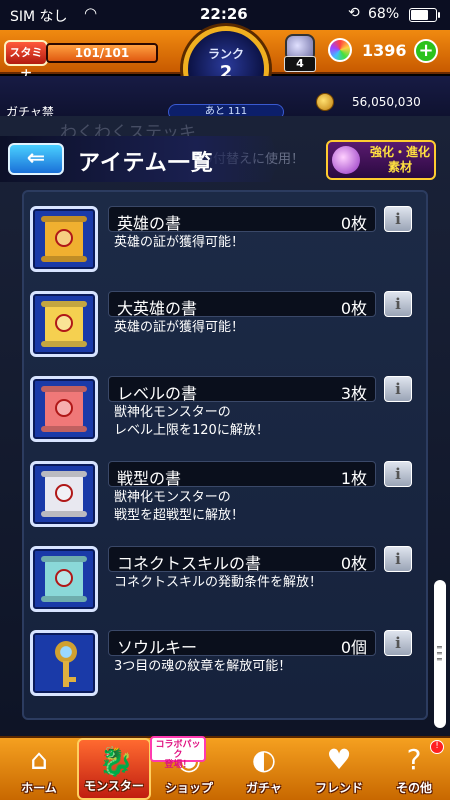  What do you see at coordinates (64, 409) in the screenshot?
I see `scroll-pink-seal-icon` at bounding box center [64, 409].